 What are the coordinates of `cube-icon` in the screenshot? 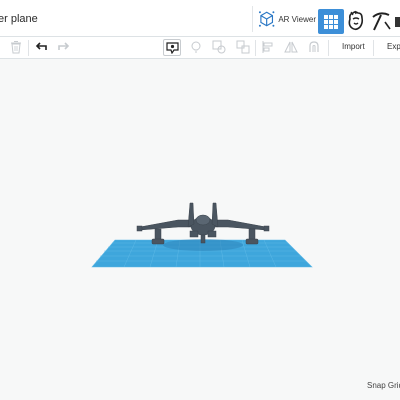 It's located at (266, 19).